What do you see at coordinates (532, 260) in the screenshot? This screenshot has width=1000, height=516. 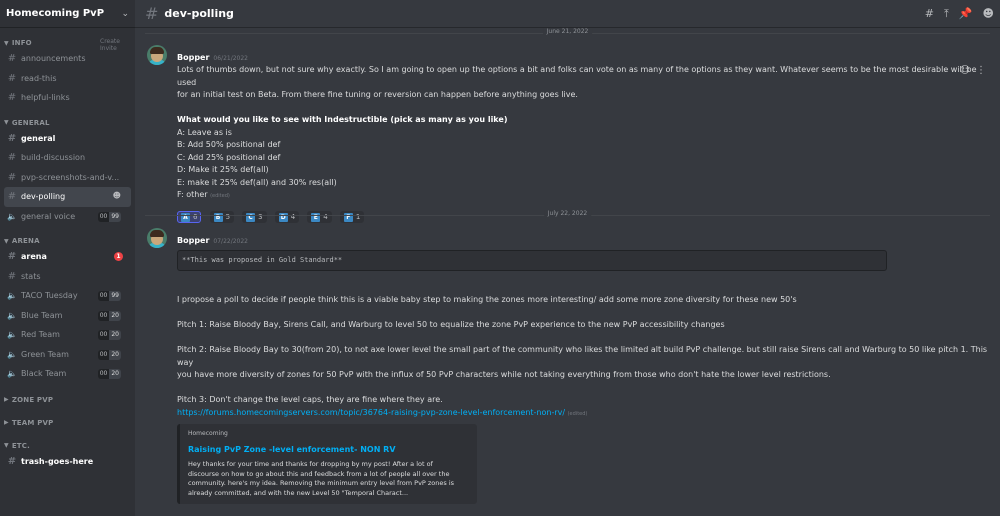 I see `code-block: **This was proposed in Gold Standard**` at bounding box center [532, 260].